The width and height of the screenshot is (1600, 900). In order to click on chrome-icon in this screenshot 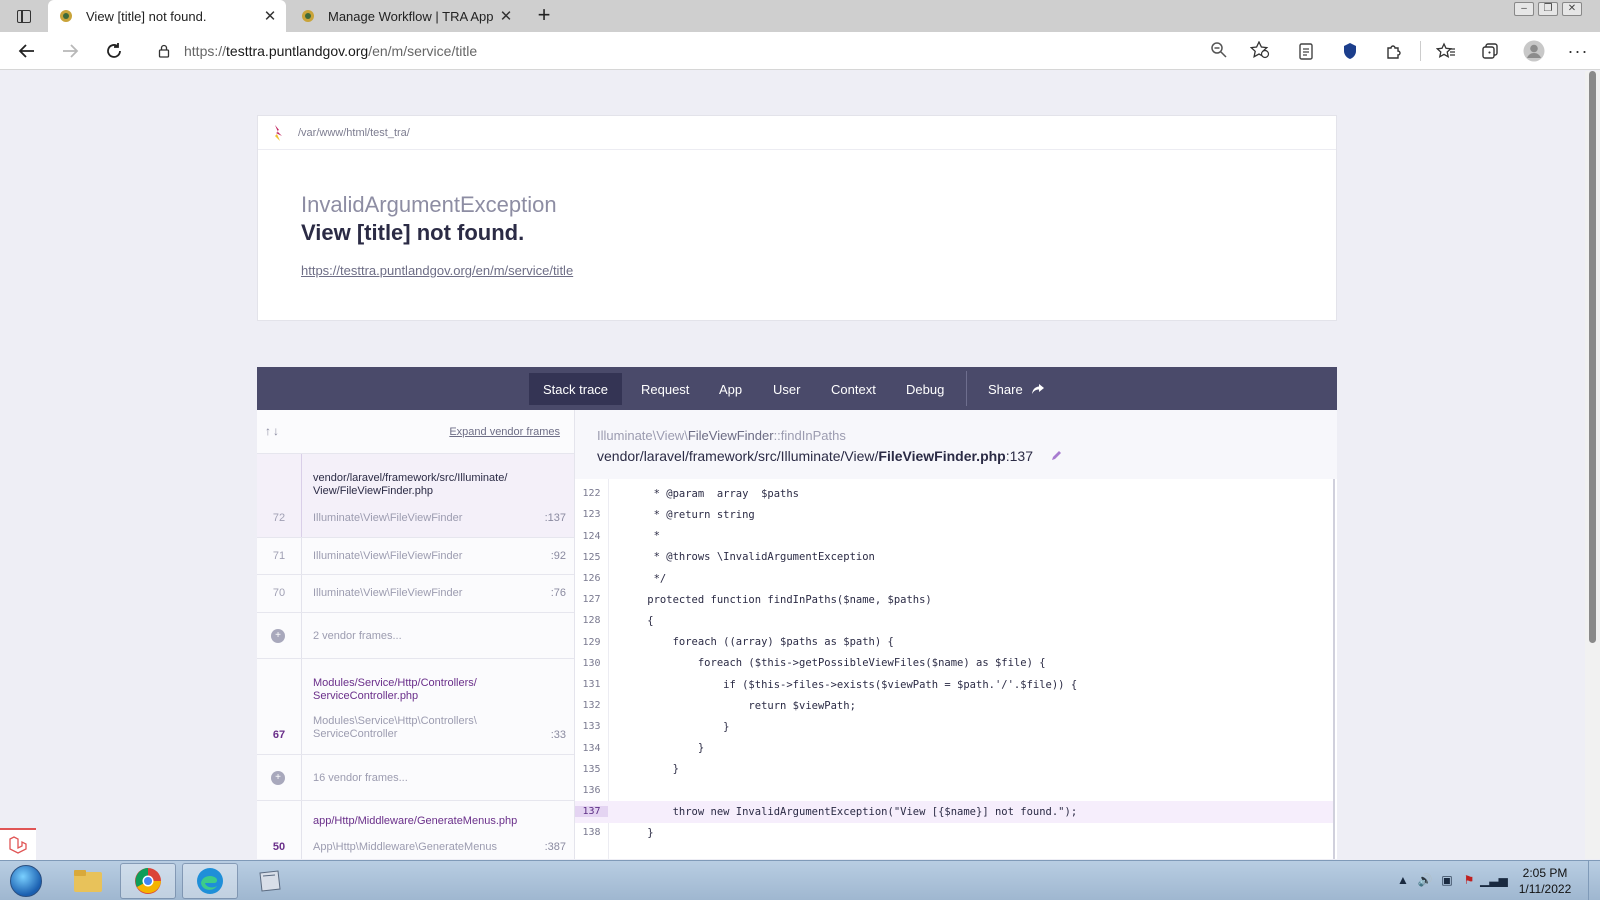, I will do `click(148, 881)`.